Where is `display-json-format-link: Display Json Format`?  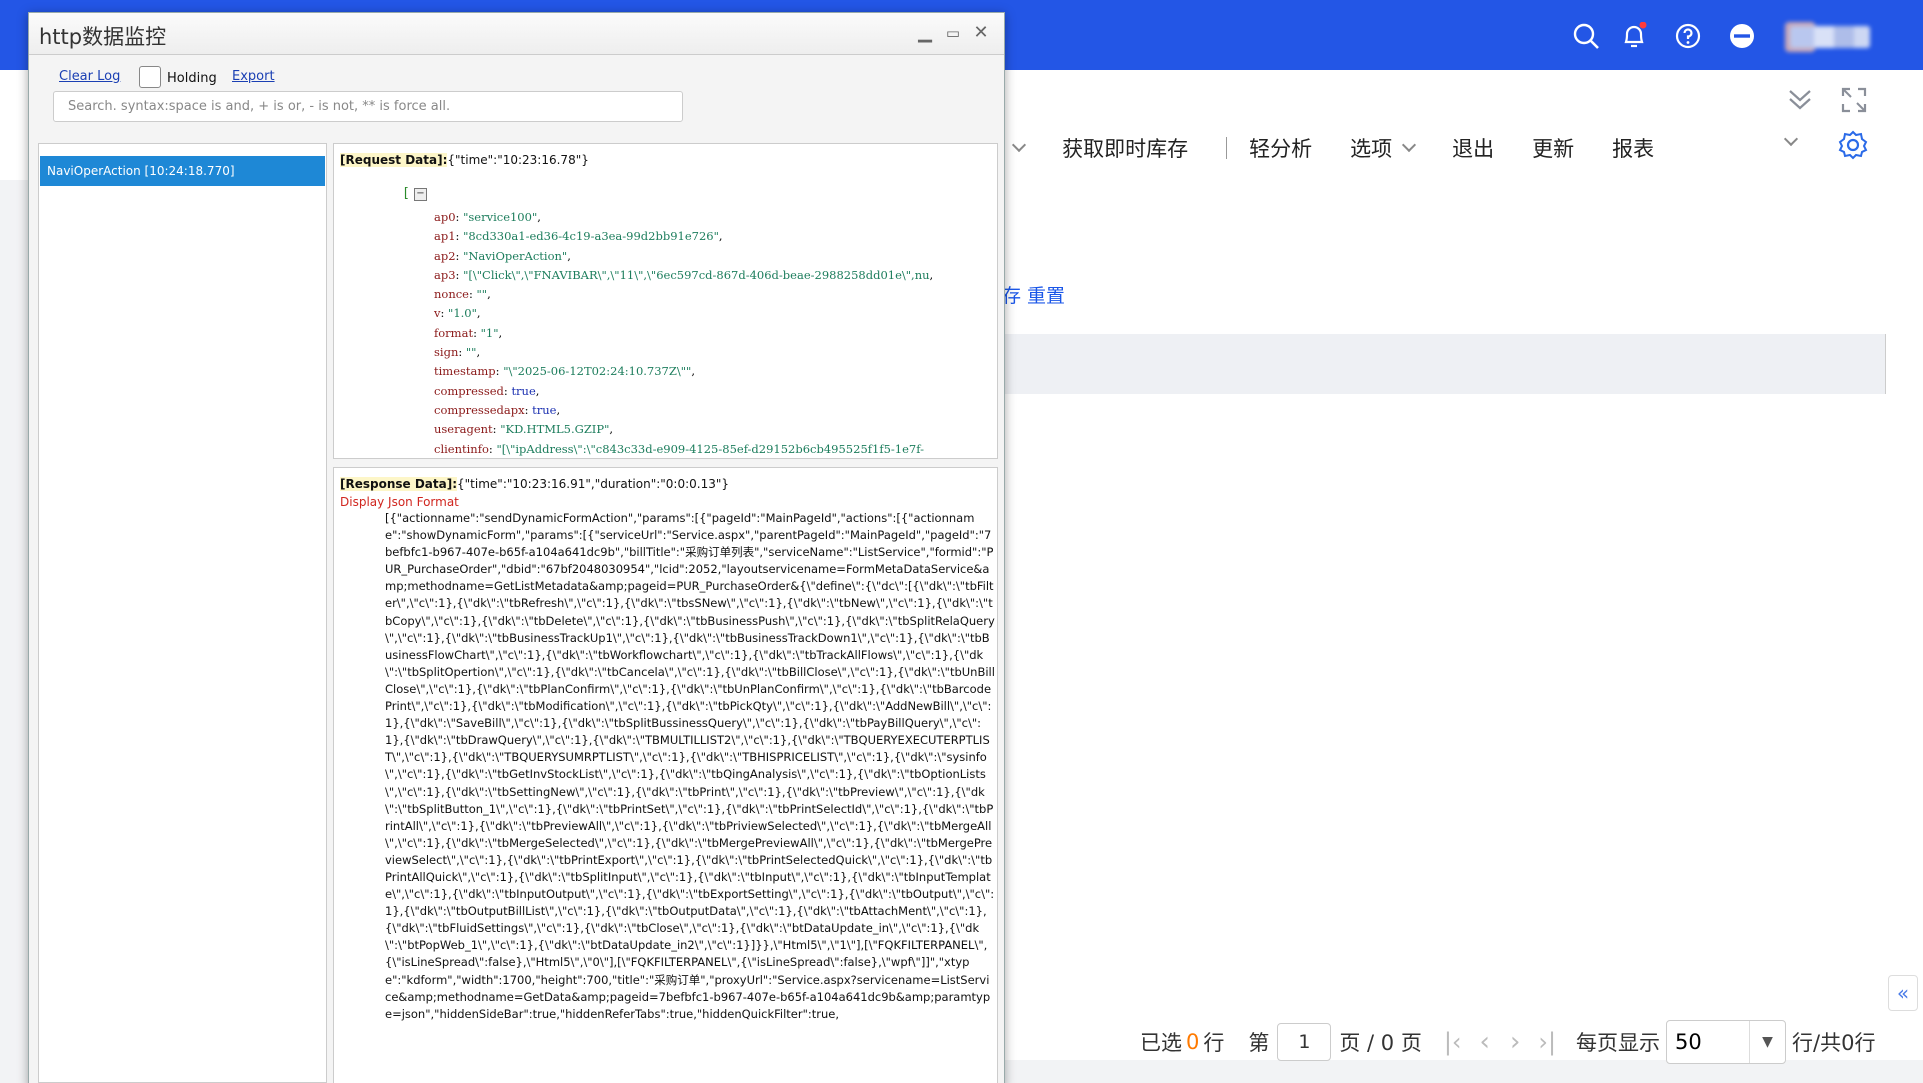
display-json-format-link: Display Json Format is located at coordinates (399, 502).